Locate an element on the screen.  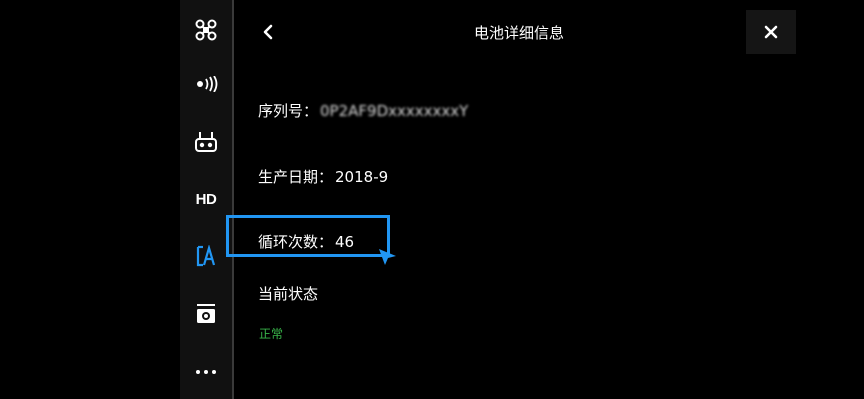
production-date-label: 生产日期： is located at coordinates (296, 177).